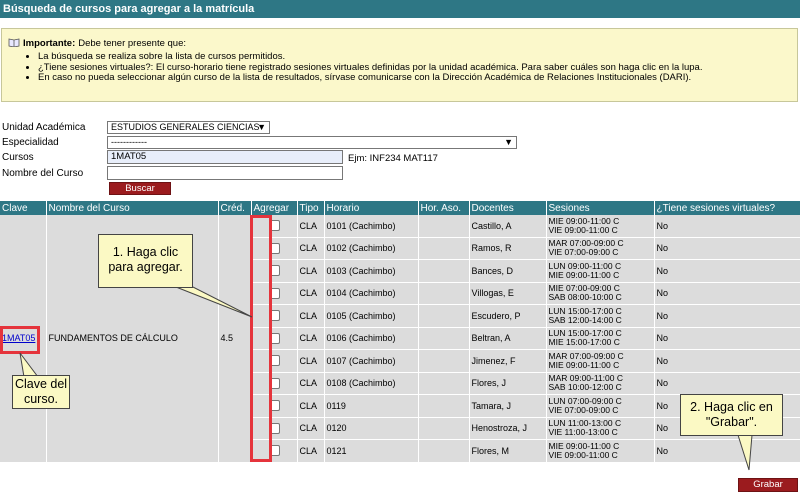 This screenshot has width=800, height=503. I want to click on horario-cell: 0104 (Cachimbo), so click(371, 293).